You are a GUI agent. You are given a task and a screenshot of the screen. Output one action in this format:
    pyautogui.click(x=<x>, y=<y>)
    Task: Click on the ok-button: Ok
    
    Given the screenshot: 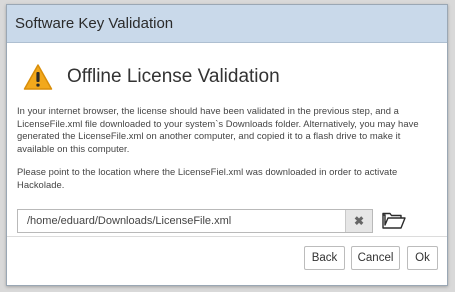 What is the action you would take?
    pyautogui.click(x=422, y=258)
    